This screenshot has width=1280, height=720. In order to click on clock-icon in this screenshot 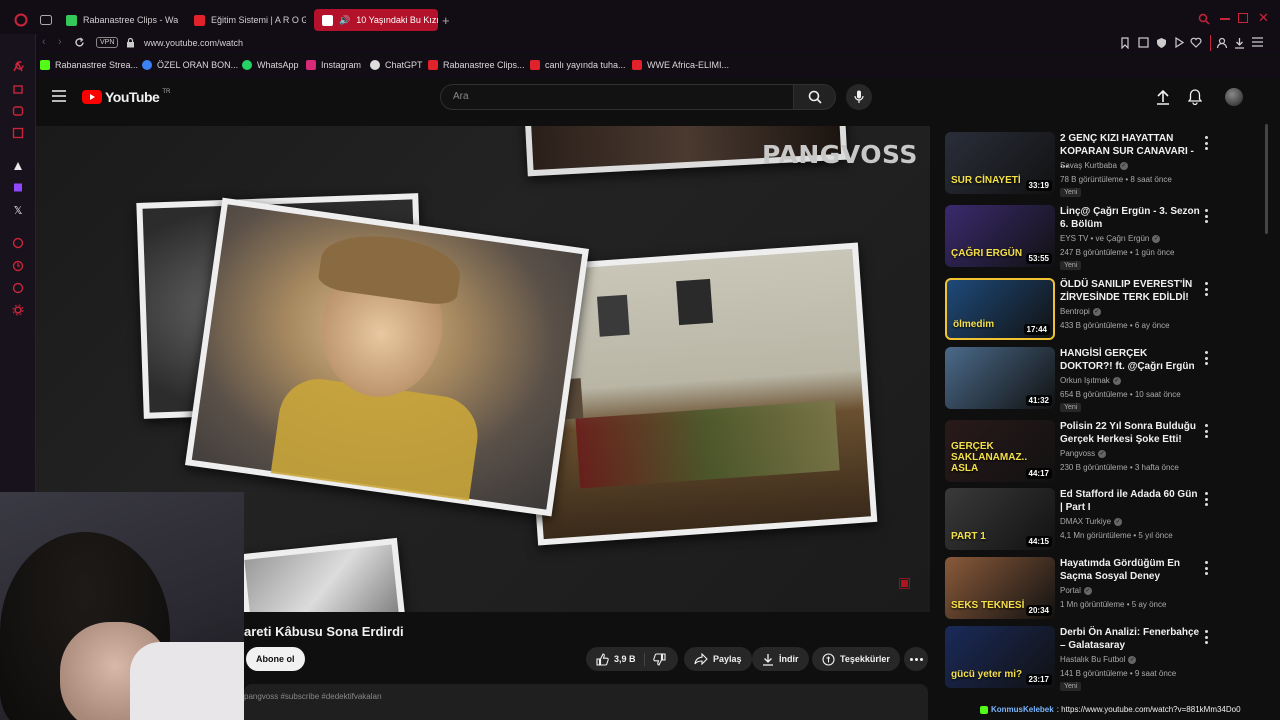, I will do `click(18, 266)`.